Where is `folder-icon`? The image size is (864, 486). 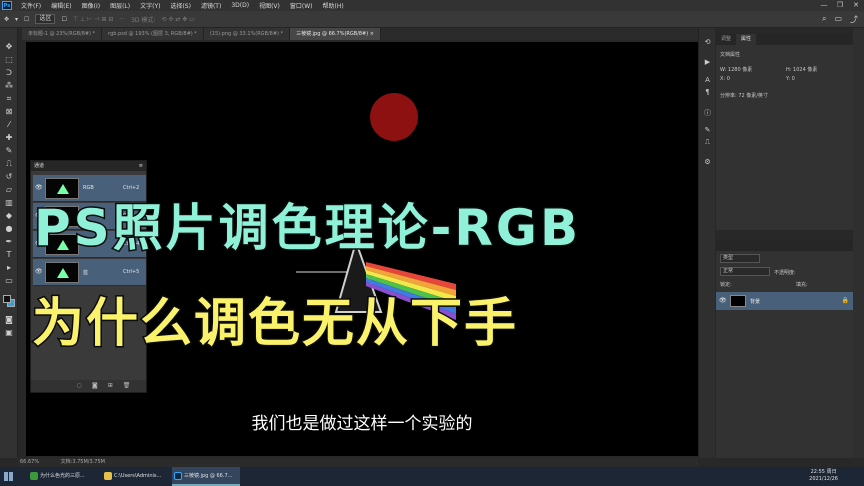
folder-icon is located at coordinates (108, 476).